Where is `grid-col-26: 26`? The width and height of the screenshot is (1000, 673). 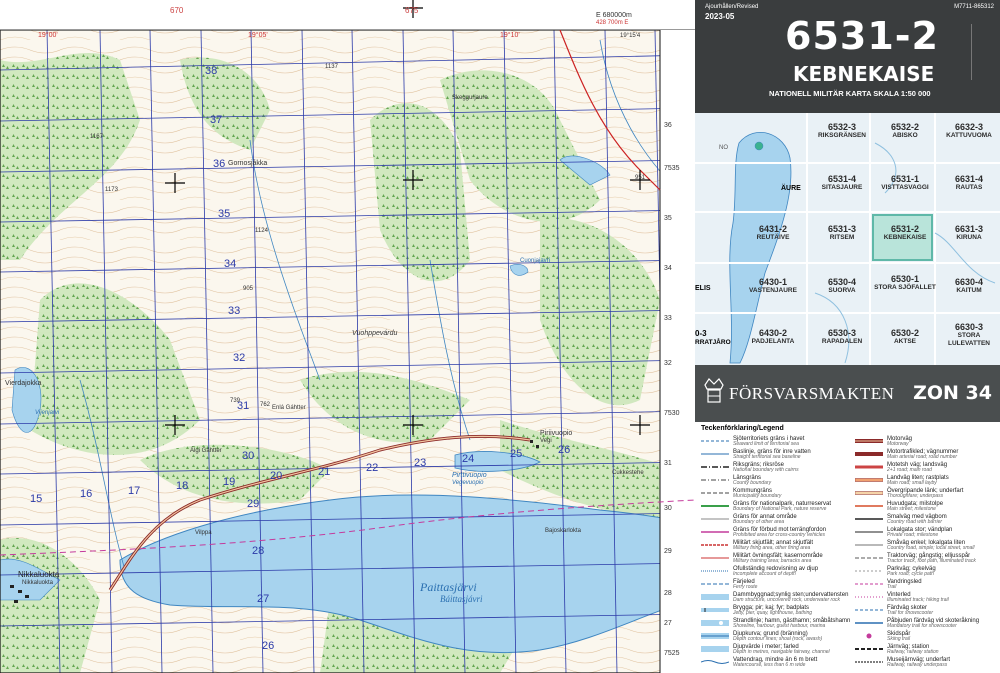 grid-col-26: 26 is located at coordinates (564, 450).